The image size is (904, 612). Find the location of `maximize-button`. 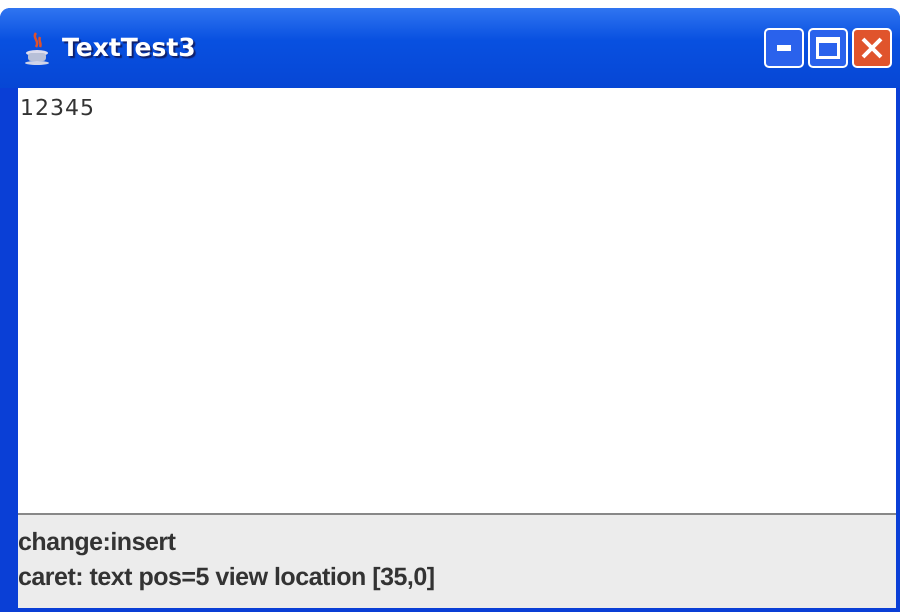

maximize-button is located at coordinates (828, 48).